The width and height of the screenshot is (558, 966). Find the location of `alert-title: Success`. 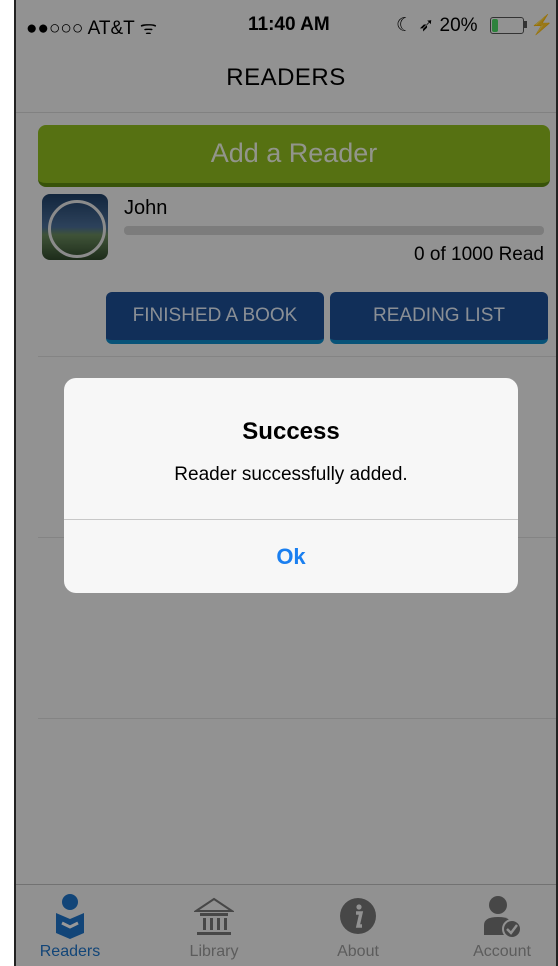

alert-title: Success is located at coordinates (291, 431).